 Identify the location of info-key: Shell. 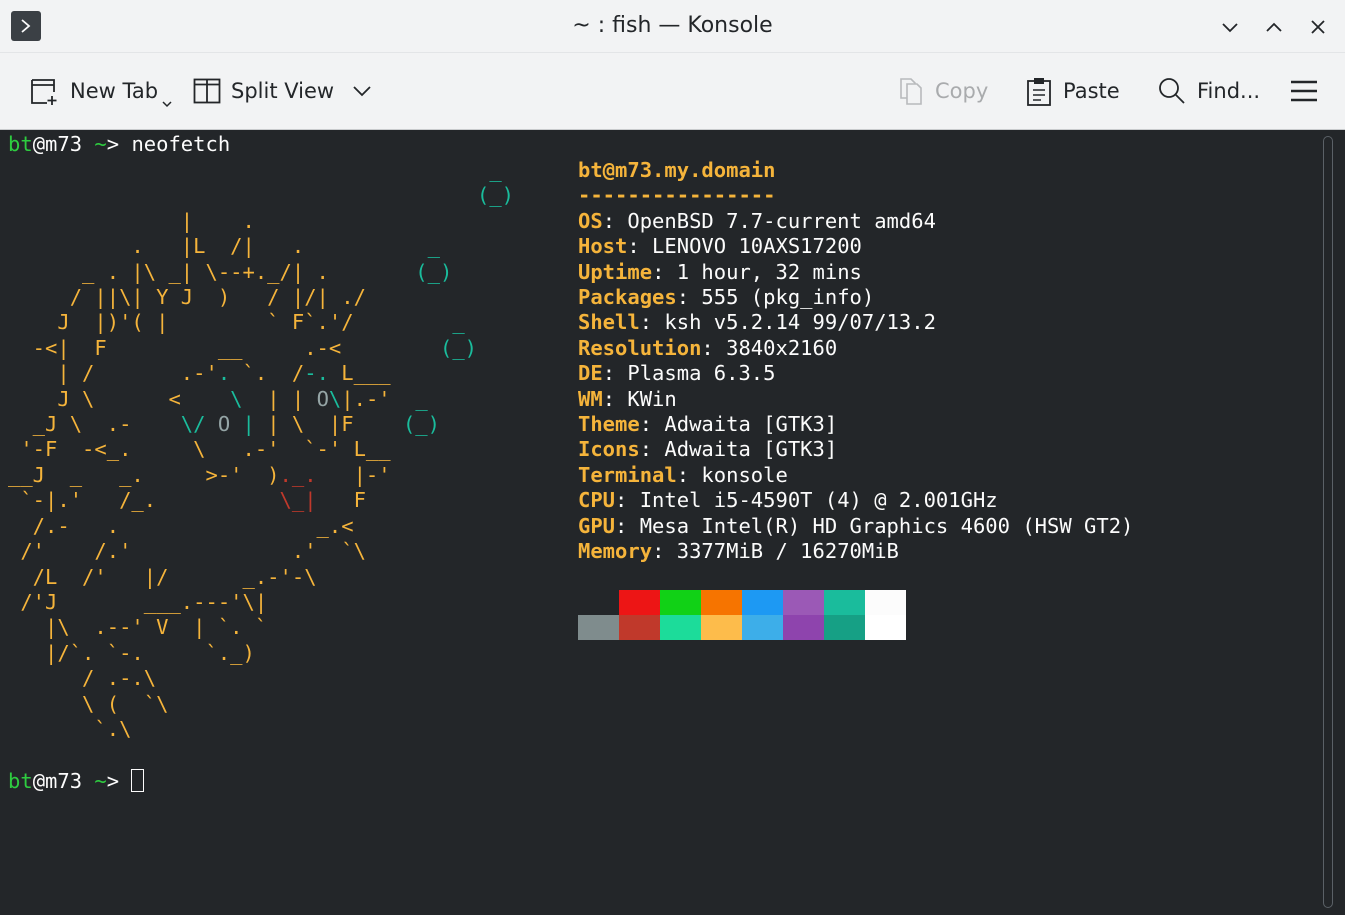
(609, 322).